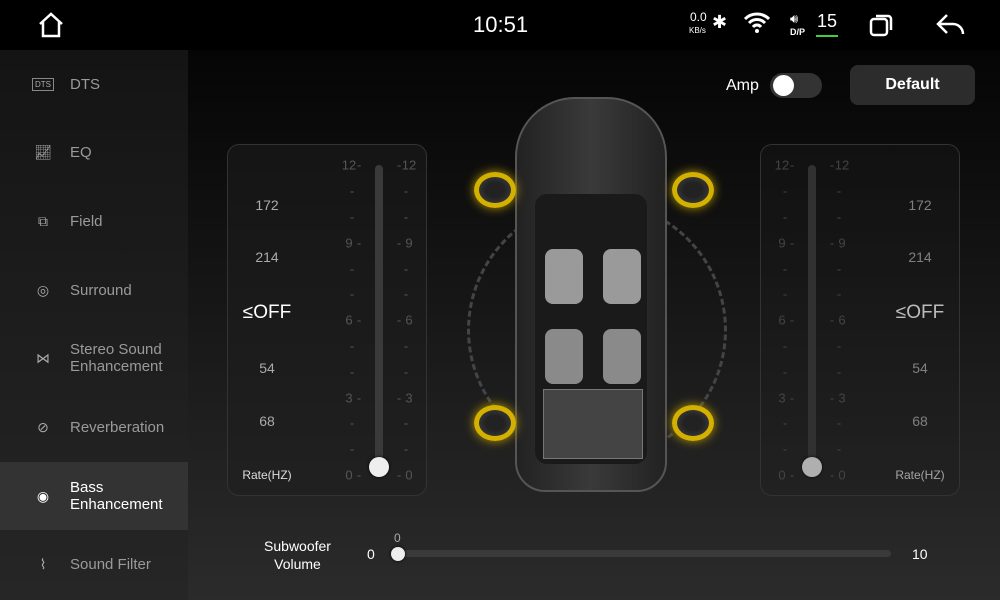 This screenshot has height=600, width=1000. What do you see at coordinates (591, 294) in the screenshot?
I see `car-image` at bounding box center [591, 294].